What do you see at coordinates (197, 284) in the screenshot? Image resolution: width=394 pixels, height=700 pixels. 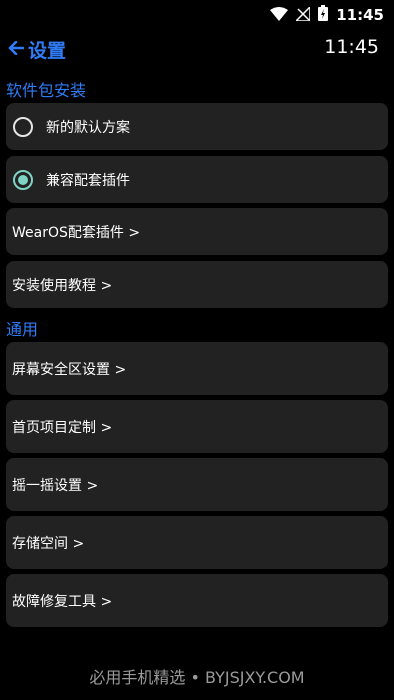 I see `link-install-tutorial: 安装使用教程 >` at bounding box center [197, 284].